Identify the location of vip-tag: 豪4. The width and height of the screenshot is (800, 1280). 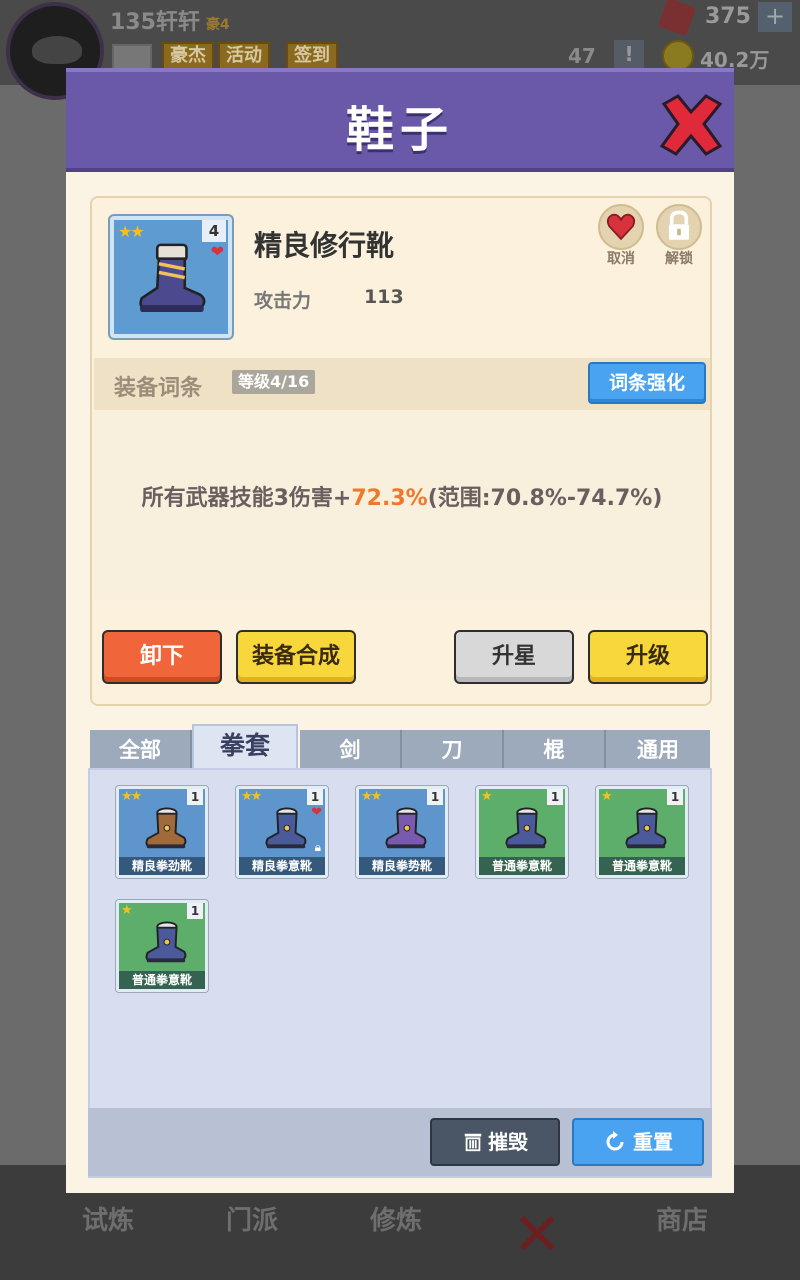
(217, 25).